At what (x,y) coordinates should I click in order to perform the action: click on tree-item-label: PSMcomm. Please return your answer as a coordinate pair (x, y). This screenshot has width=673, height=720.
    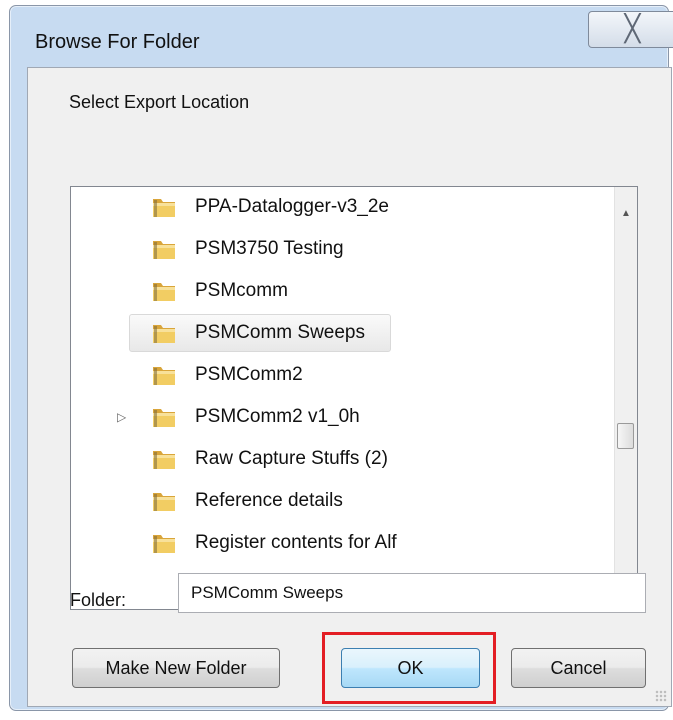
    Looking at the image, I should click on (241, 290).